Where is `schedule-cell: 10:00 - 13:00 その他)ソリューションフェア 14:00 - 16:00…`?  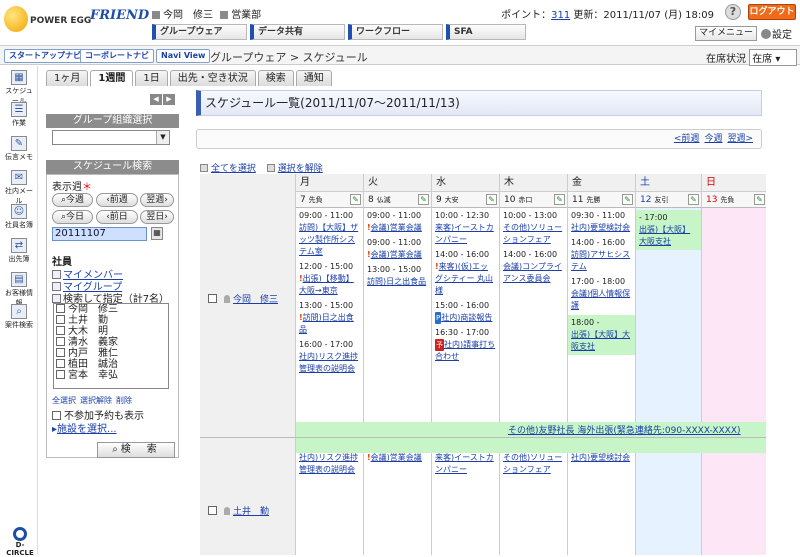 schedule-cell: 10:00 - 13:00 その他)ソリューションフェア 14:00 - 16:00… is located at coordinates (533, 315).